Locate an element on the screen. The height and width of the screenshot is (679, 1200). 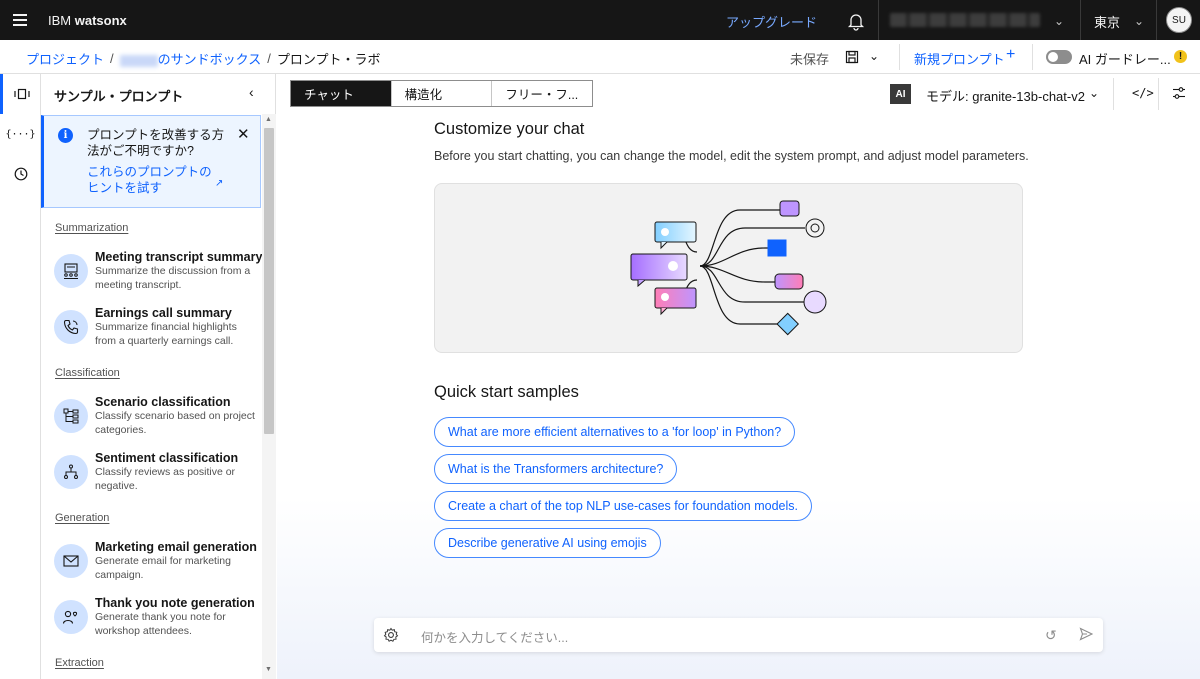
user-favorite-icon is located at coordinates (71, 617).